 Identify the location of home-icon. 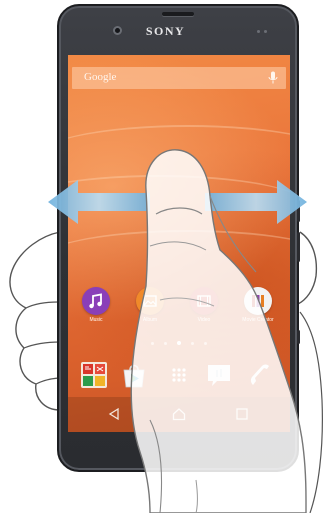
(179, 414).